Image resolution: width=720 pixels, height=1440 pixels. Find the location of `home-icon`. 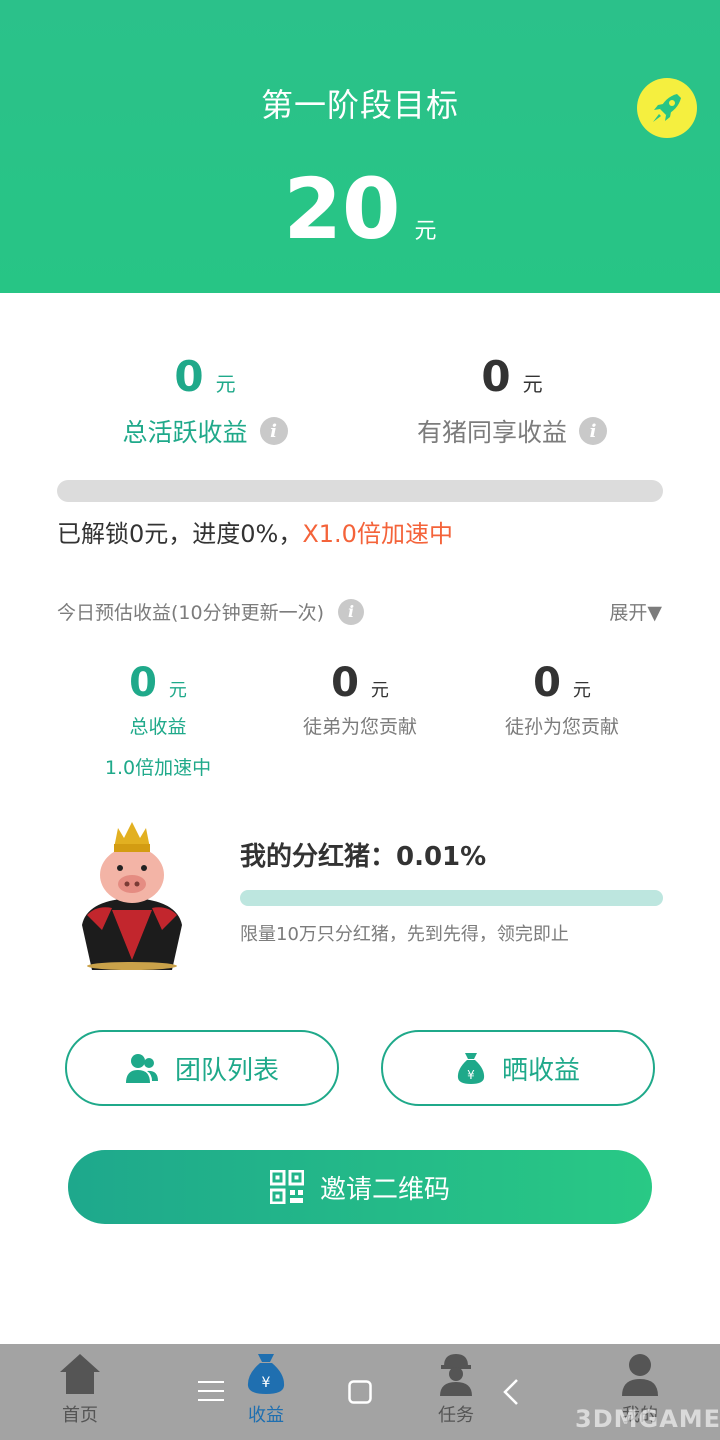

home-icon is located at coordinates (80, 1374).